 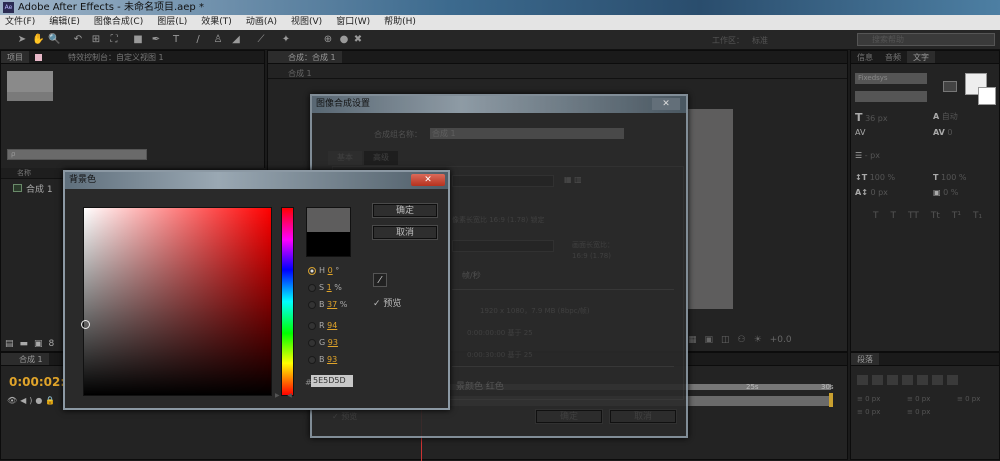 What do you see at coordinates (287, 395) in the screenshot?
I see `hue-slider-handle: ▶ ◀` at bounding box center [287, 395].